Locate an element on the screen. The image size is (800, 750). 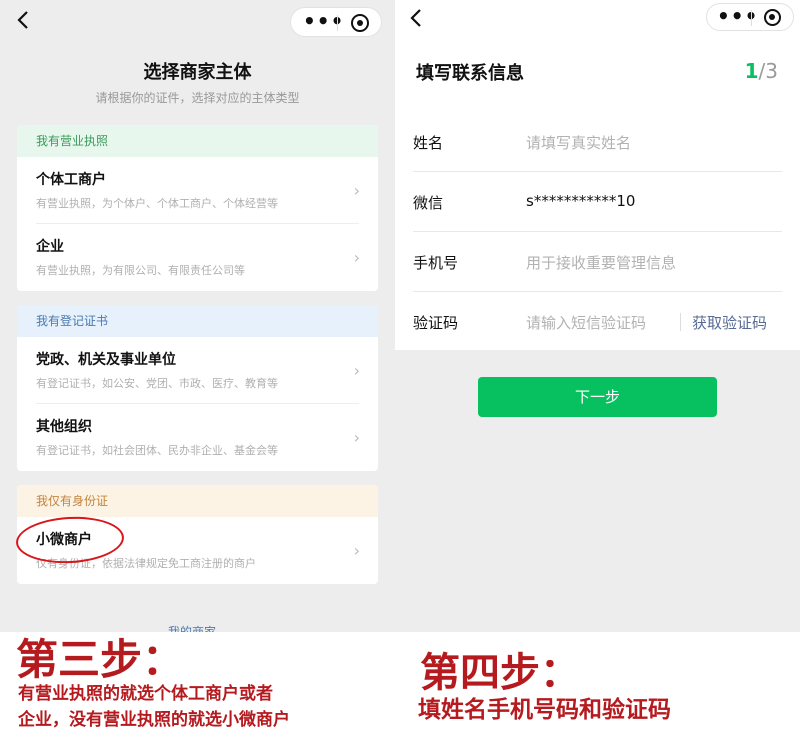
name-field: 姓名 请填写真实姓名 is located at coordinates (597, 142).